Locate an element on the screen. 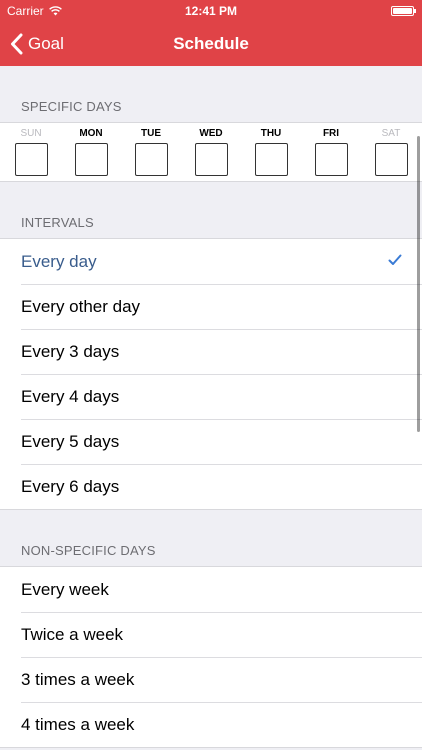 The height and width of the screenshot is (750, 422). frequency-option-4-times-a-week: 4 times a week is located at coordinates (211, 724).